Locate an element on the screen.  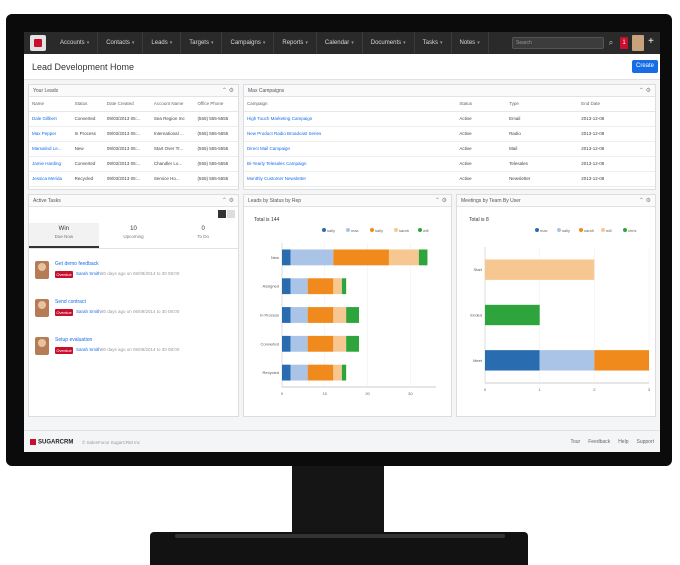
column-header: Account Name is located at coordinates (172, 104).